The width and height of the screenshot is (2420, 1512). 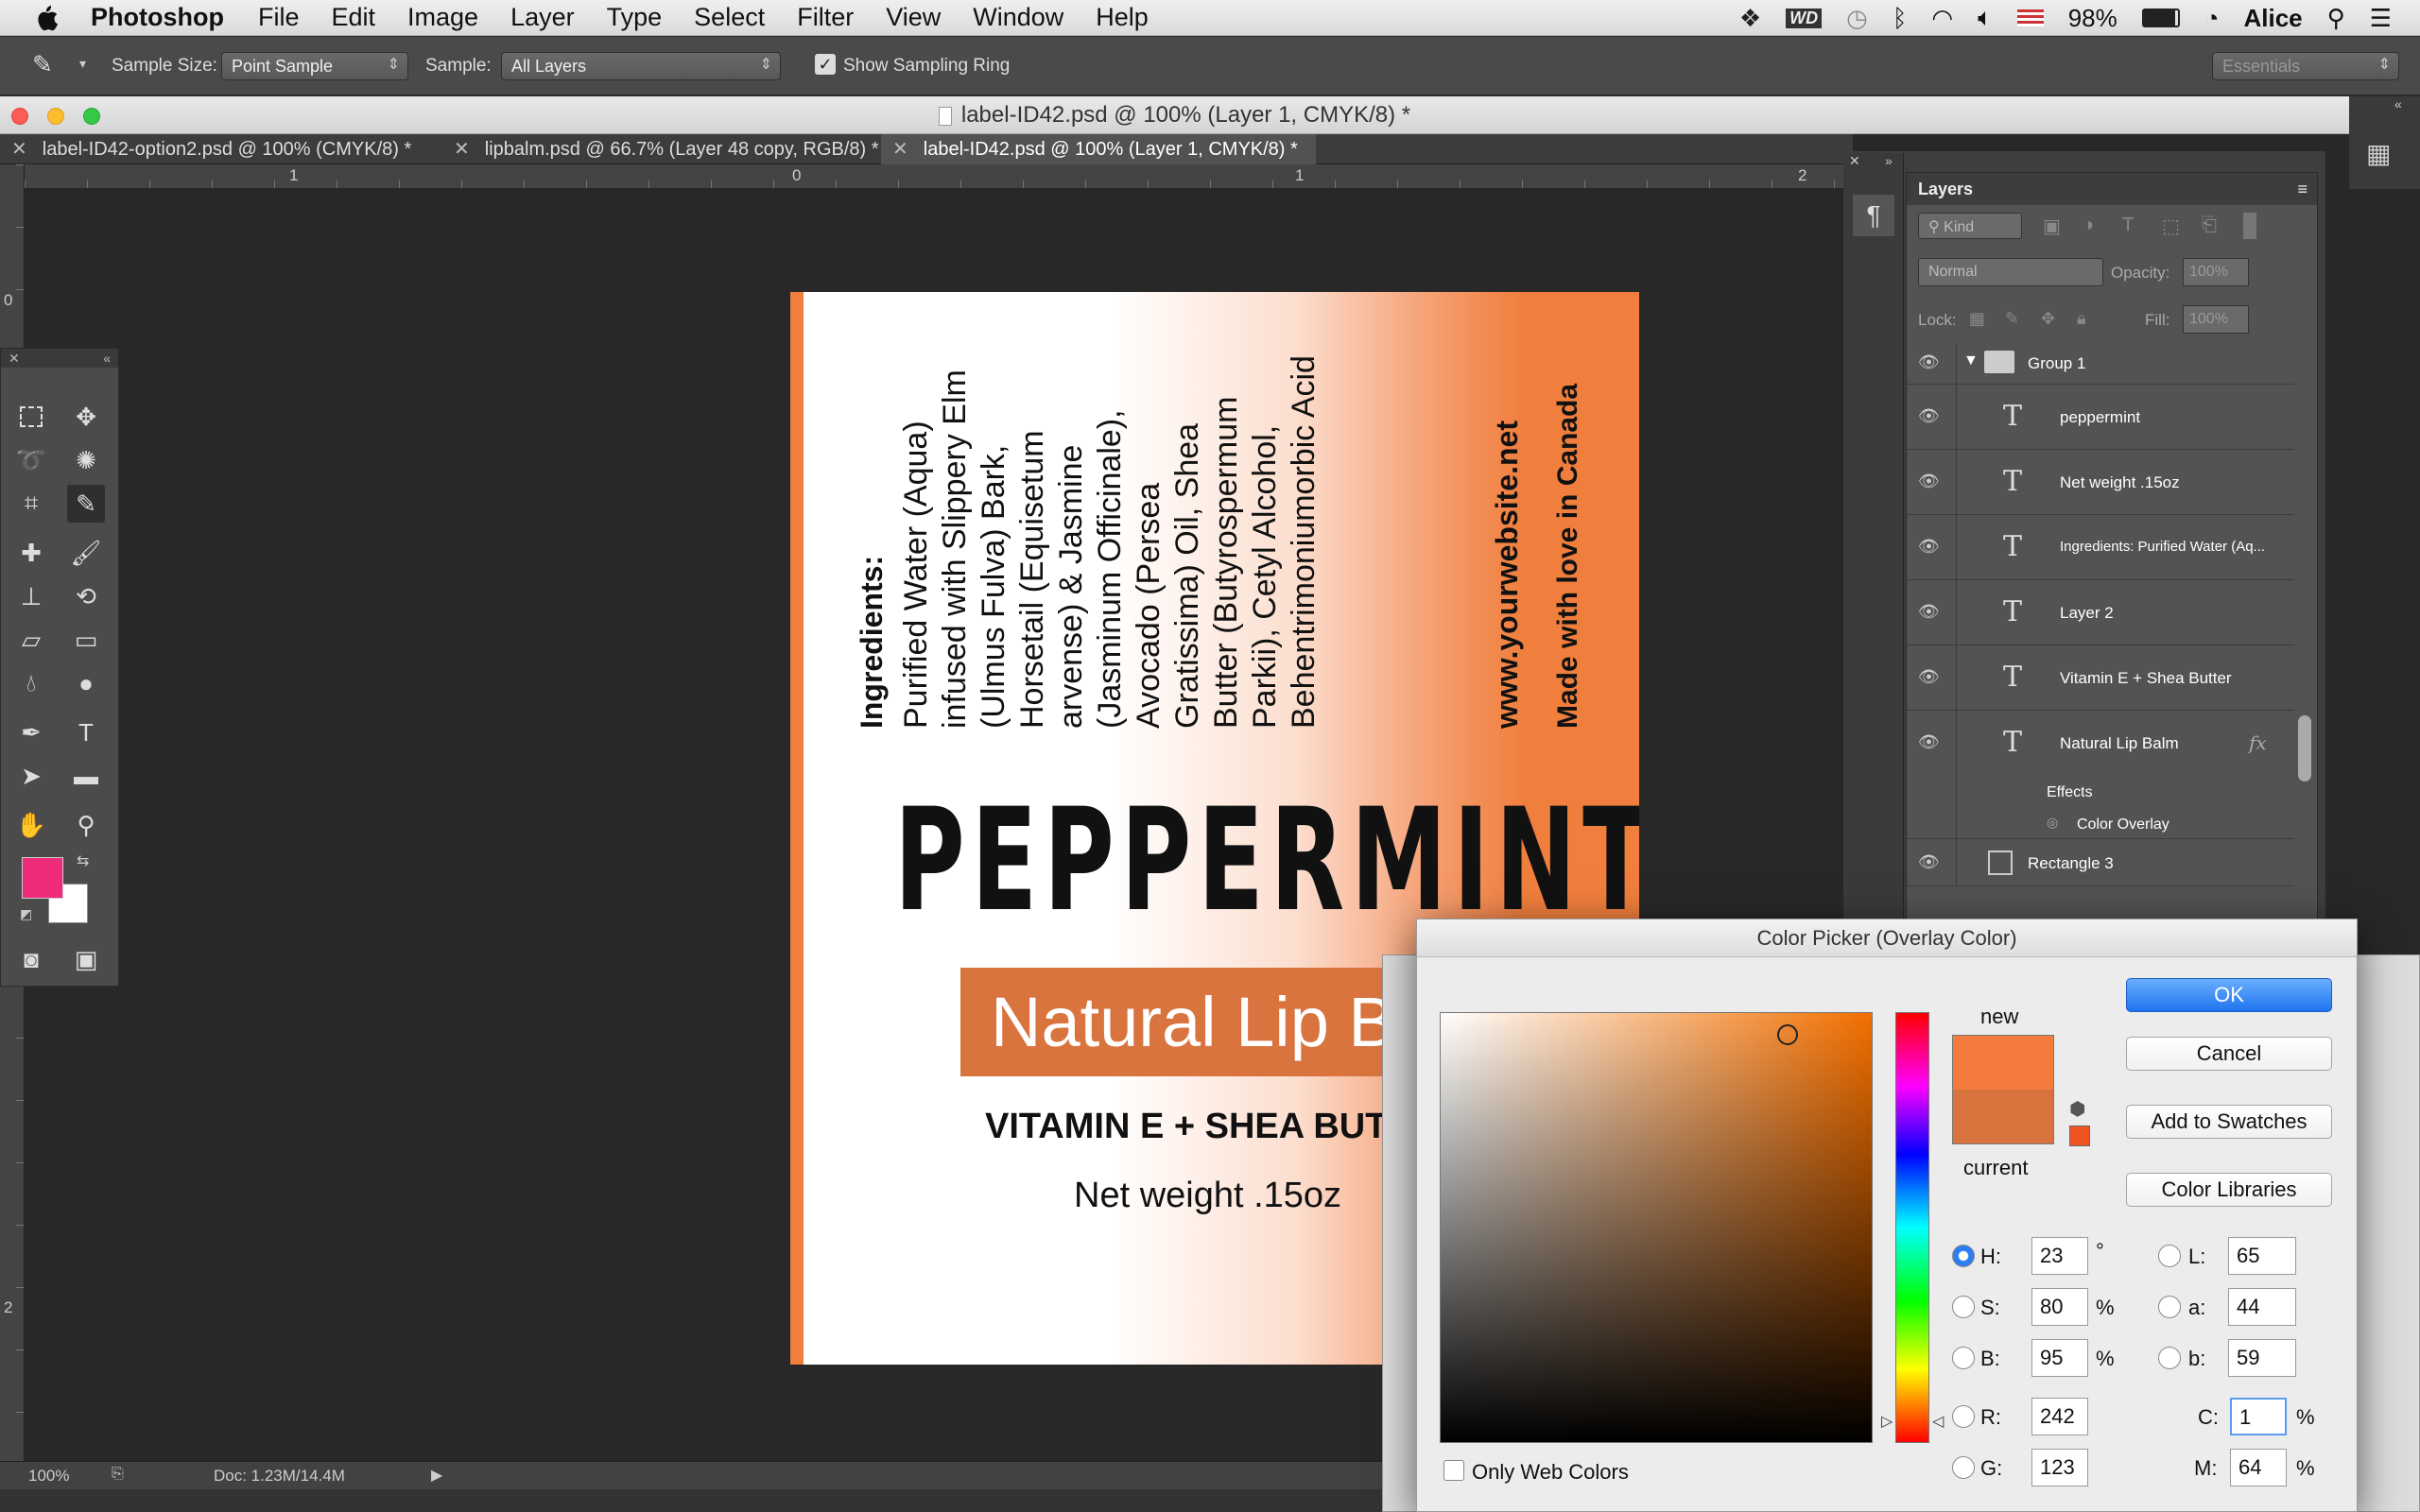 What do you see at coordinates (2229, 995) in the screenshot?
I see `ok-button: OK` at bounding box center [2229, 995].